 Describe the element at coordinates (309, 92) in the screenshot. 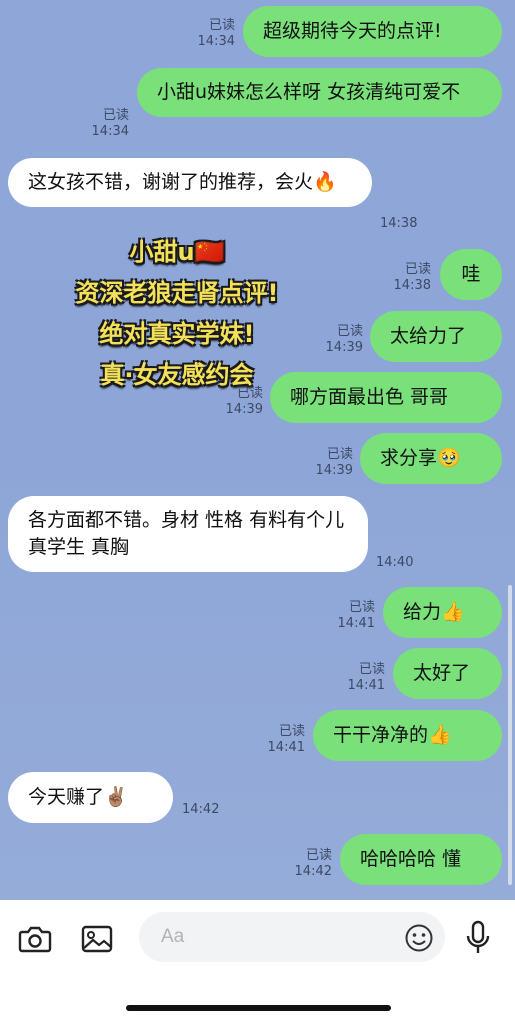

I see `message-text: 小甜u妹妹怎么样呀 女孩清纯可爱不` at that location.